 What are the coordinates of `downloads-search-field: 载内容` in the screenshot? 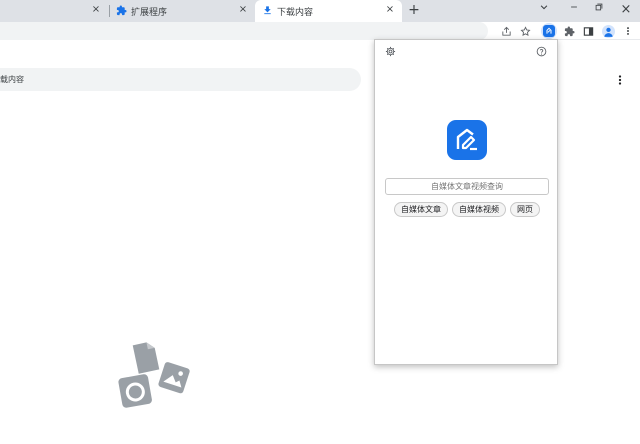 It's located at (180, 79).